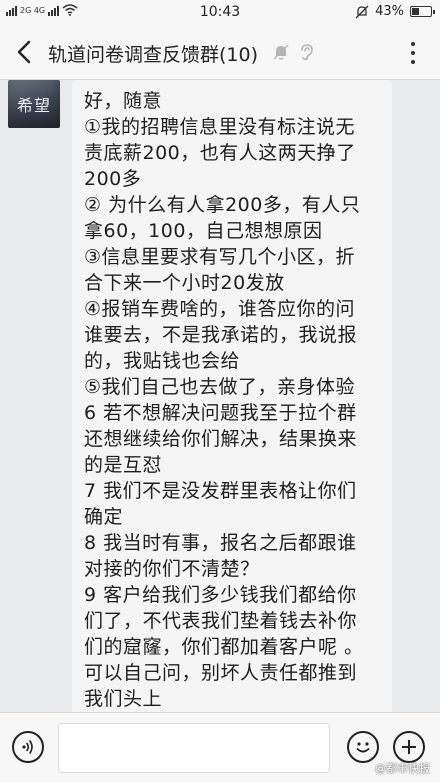 Image resolution: width=440 pixels, height=782 pixels. What do you see at coordinates (413, 44) in the screenshot?
I see `more-vertical-icon` at bounding box center [413, 44].